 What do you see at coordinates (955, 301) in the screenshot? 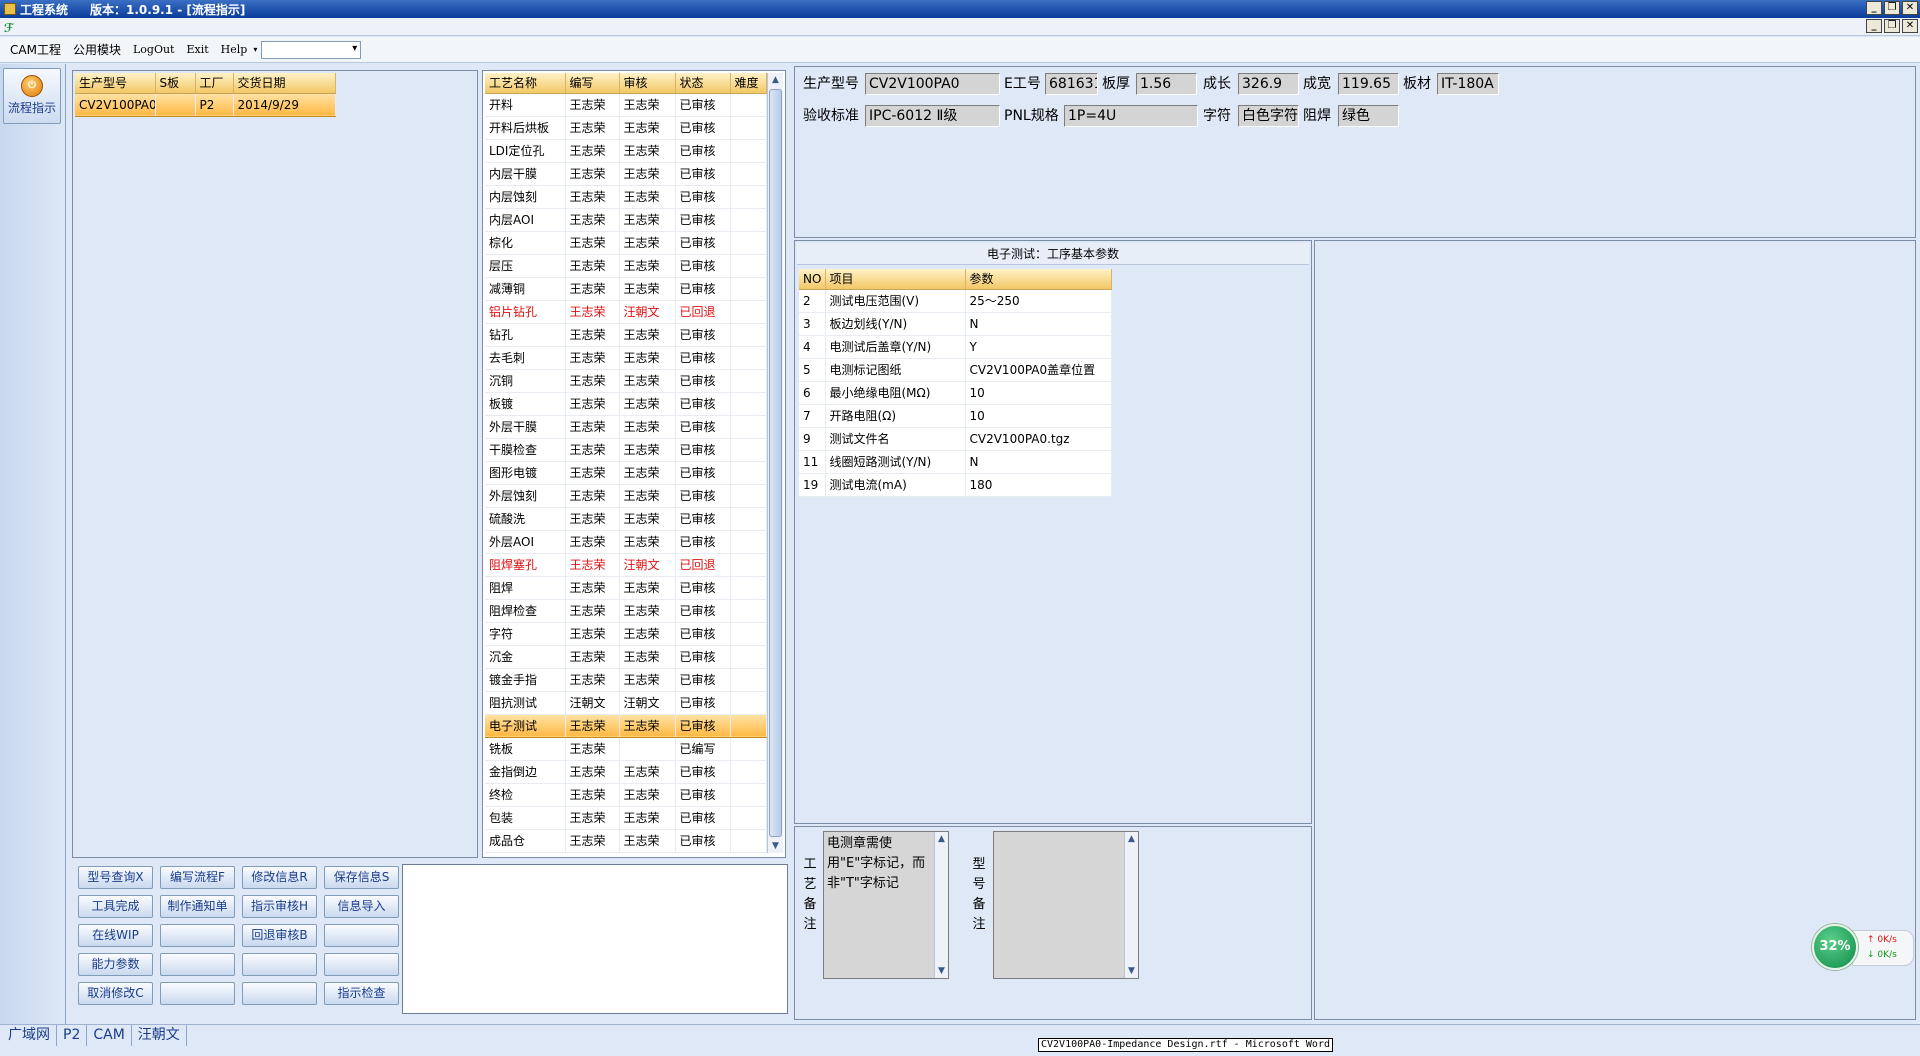
I see `params-row: 2 测试电压范围(V) 25～250` at bounding box center [955, 301].